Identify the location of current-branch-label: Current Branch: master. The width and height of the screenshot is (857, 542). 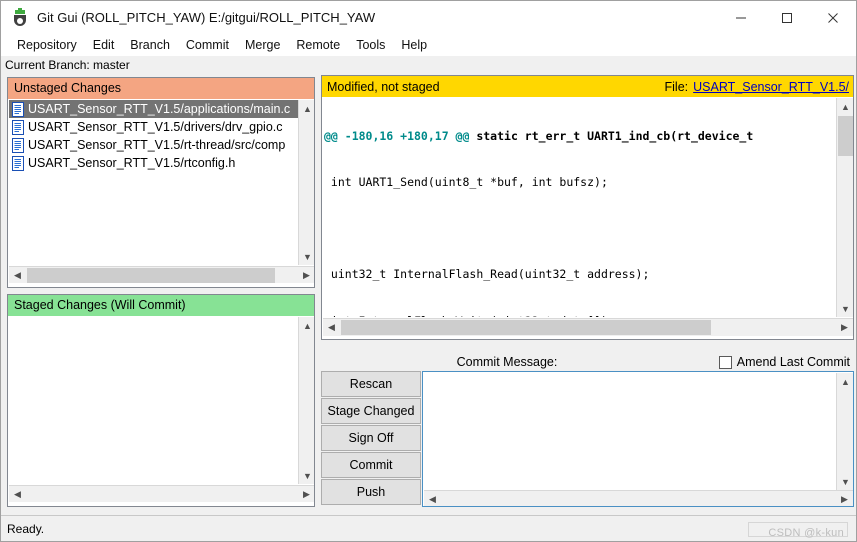
(67, 65).